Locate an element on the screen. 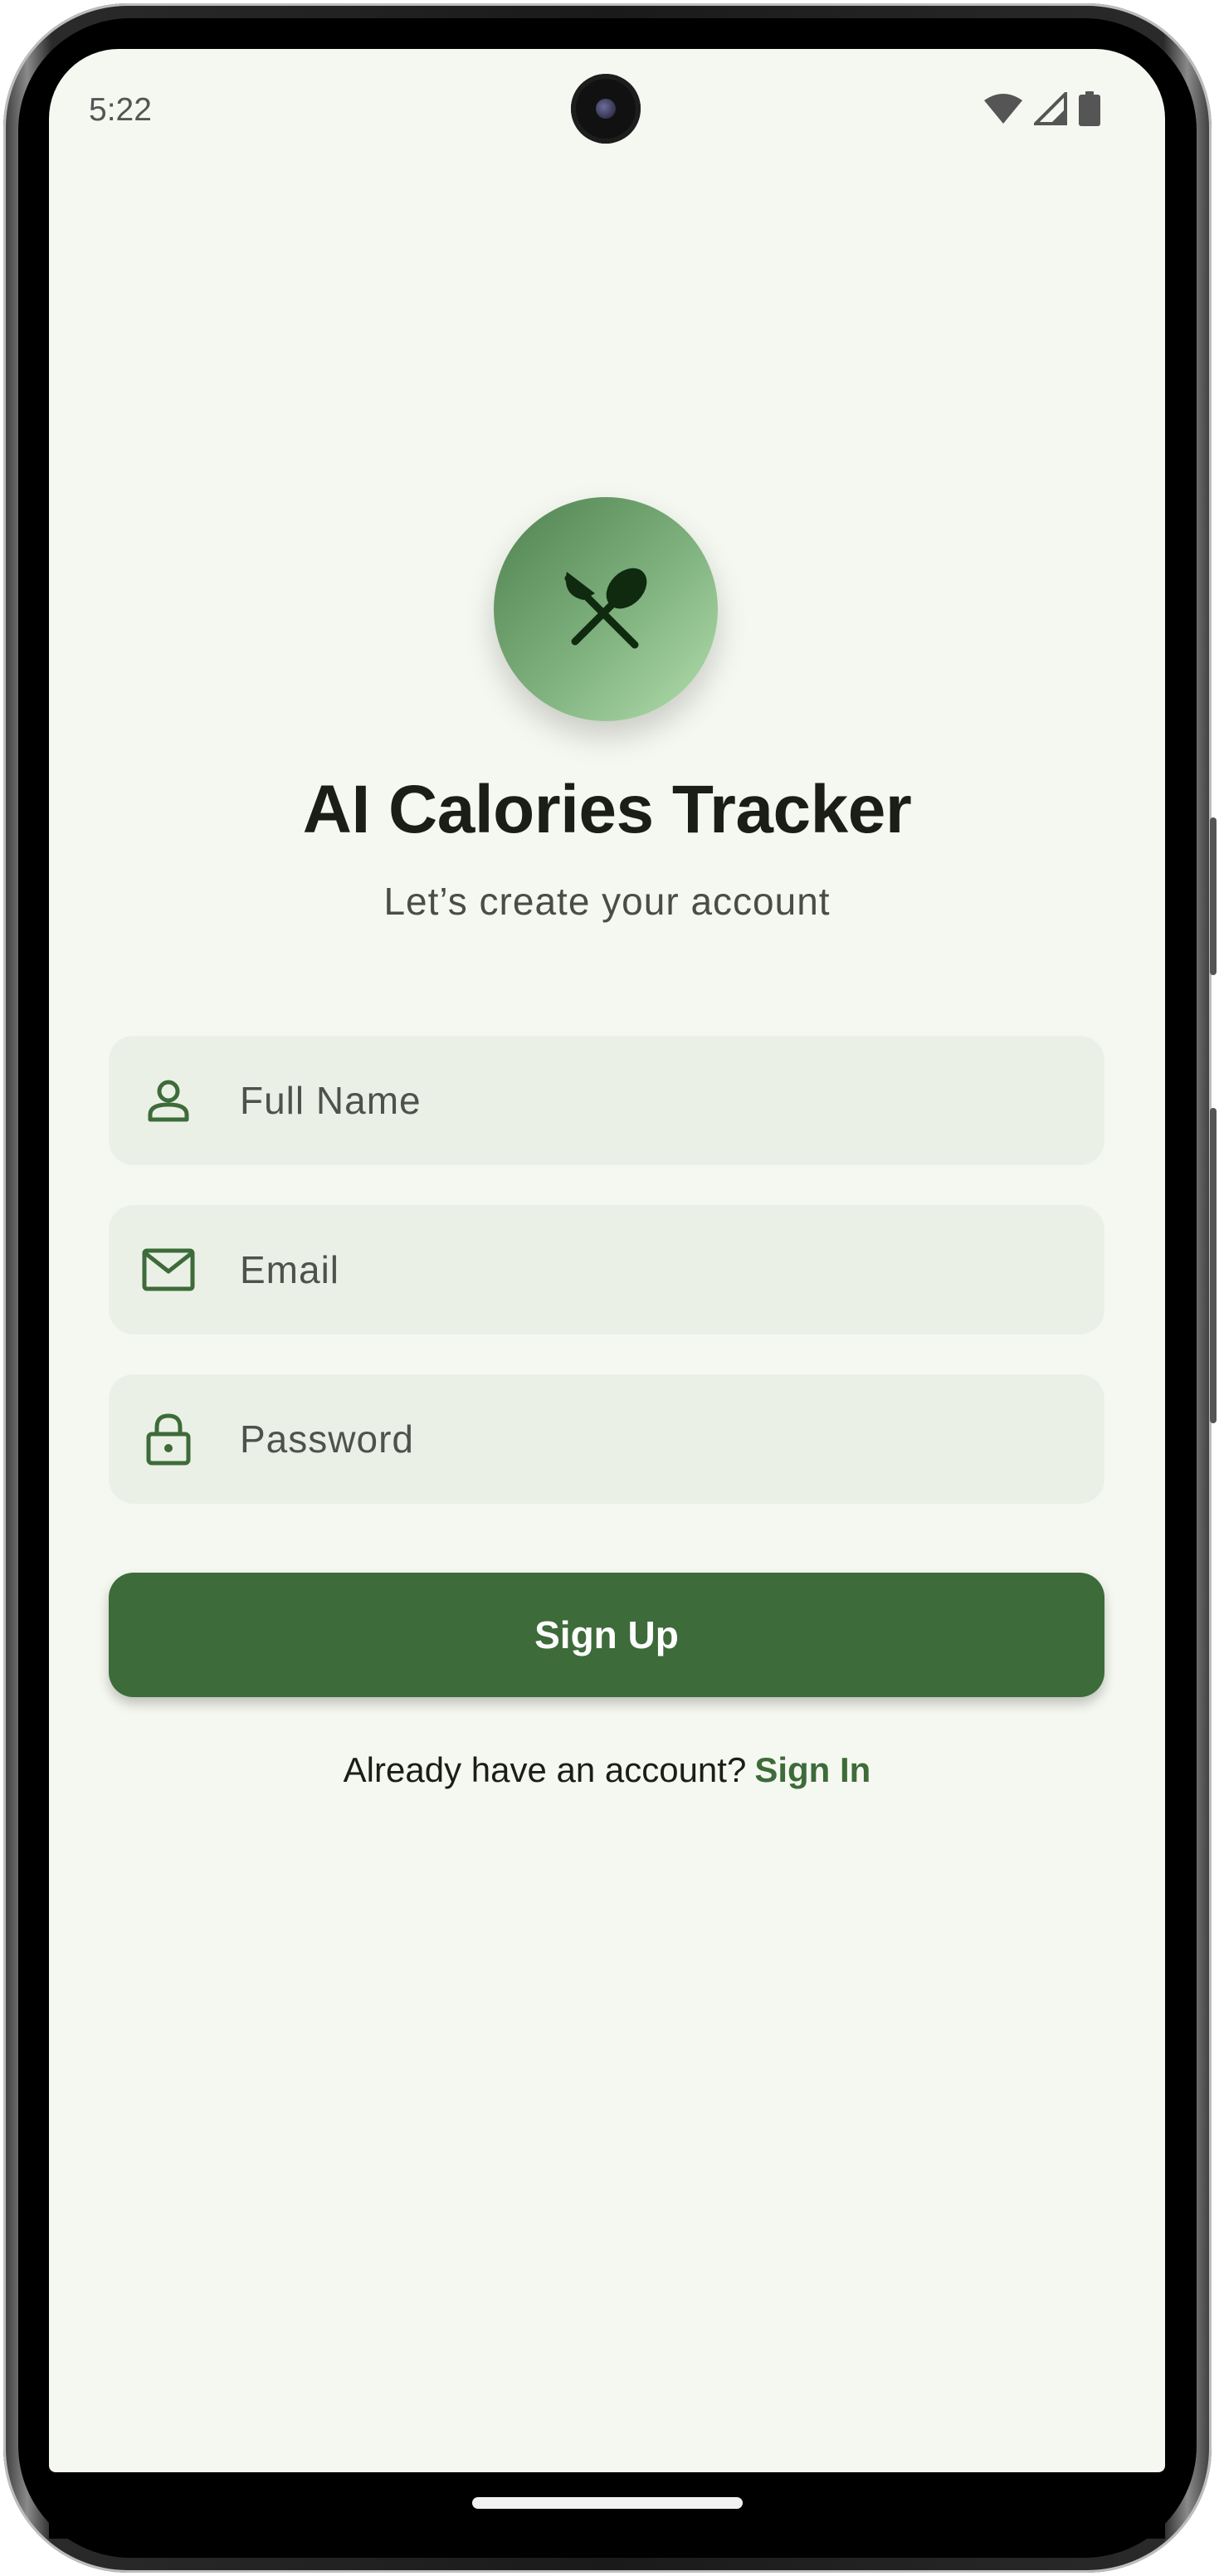 The width and height of the screenshot is (1219, 2576). navigation-bar is located at coordinates (607, 2506).